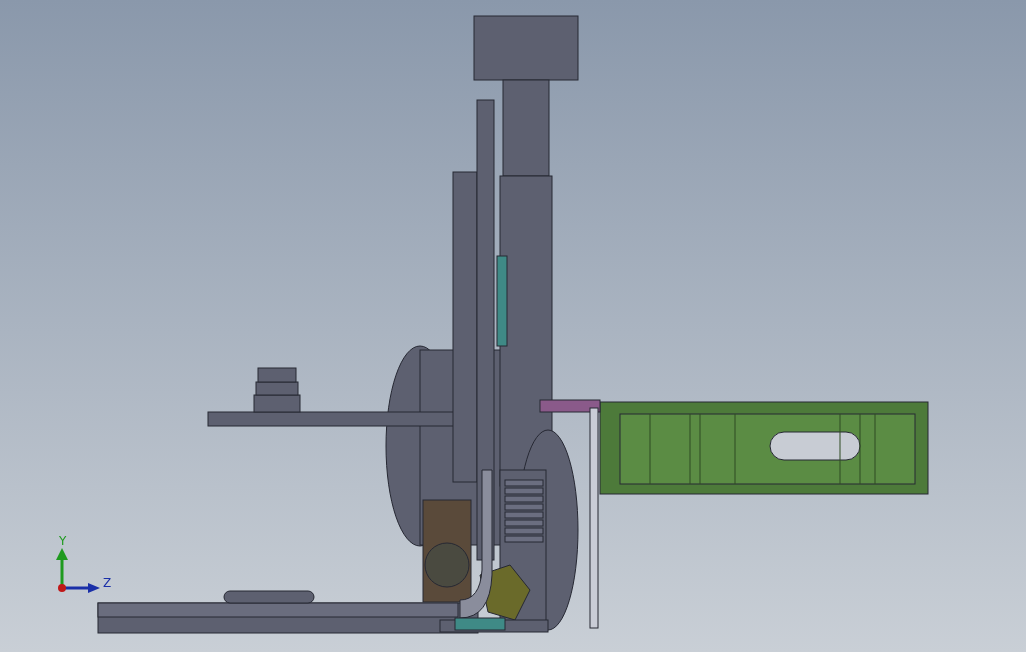 The image size is (1026, 652). What do you see at coordinates (63, 541) in the screenshot?
I see `axis-label: Y` at bounding box center [63, 541].